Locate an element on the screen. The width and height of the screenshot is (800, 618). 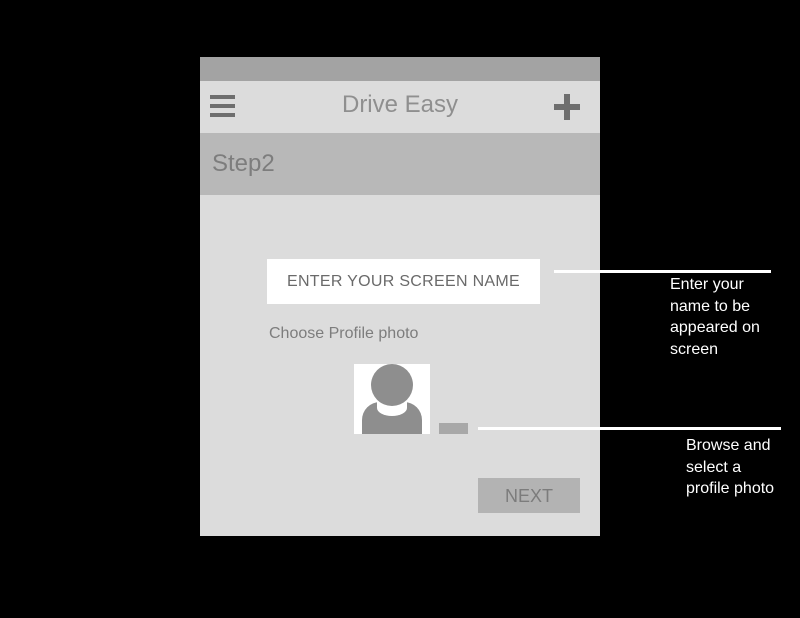
next-button: NEXT is located at coordinates (529, 495).